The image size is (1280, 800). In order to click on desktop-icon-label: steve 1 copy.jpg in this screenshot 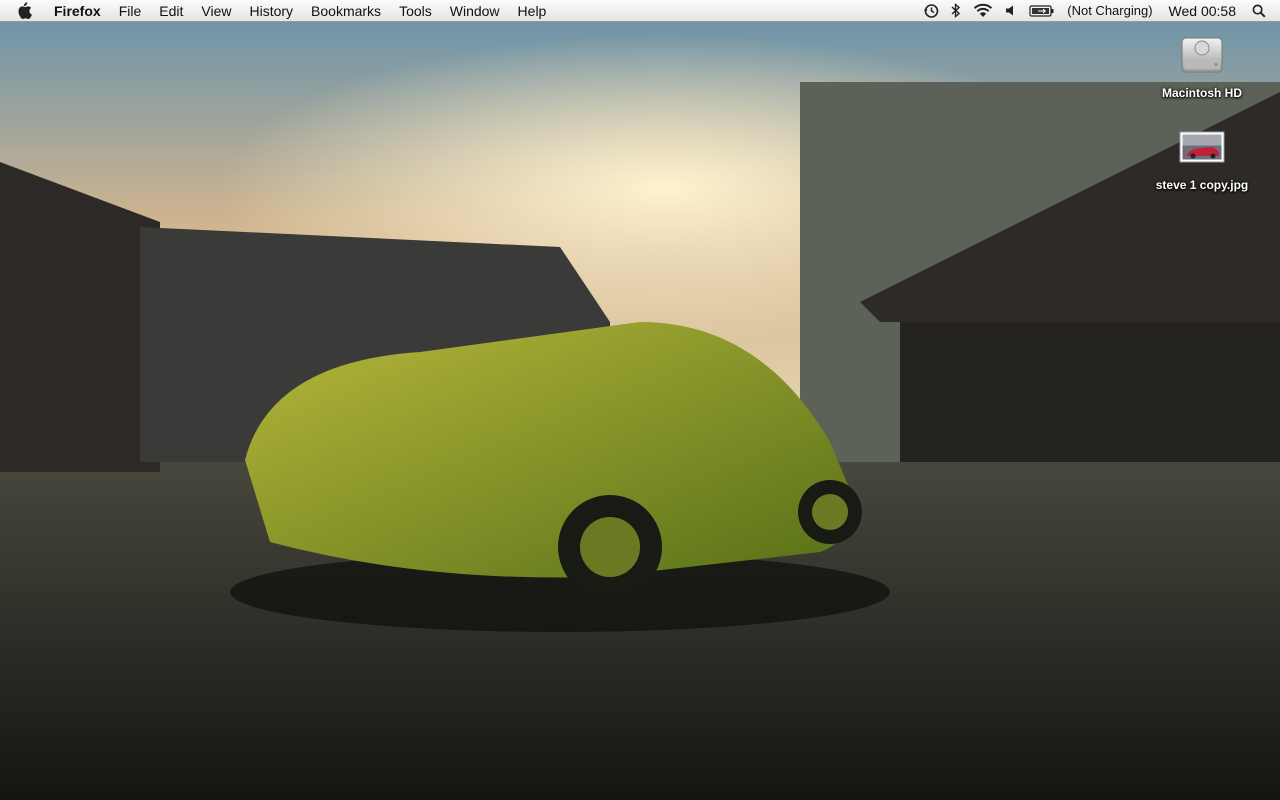, I will do `click(1202, 185)`.